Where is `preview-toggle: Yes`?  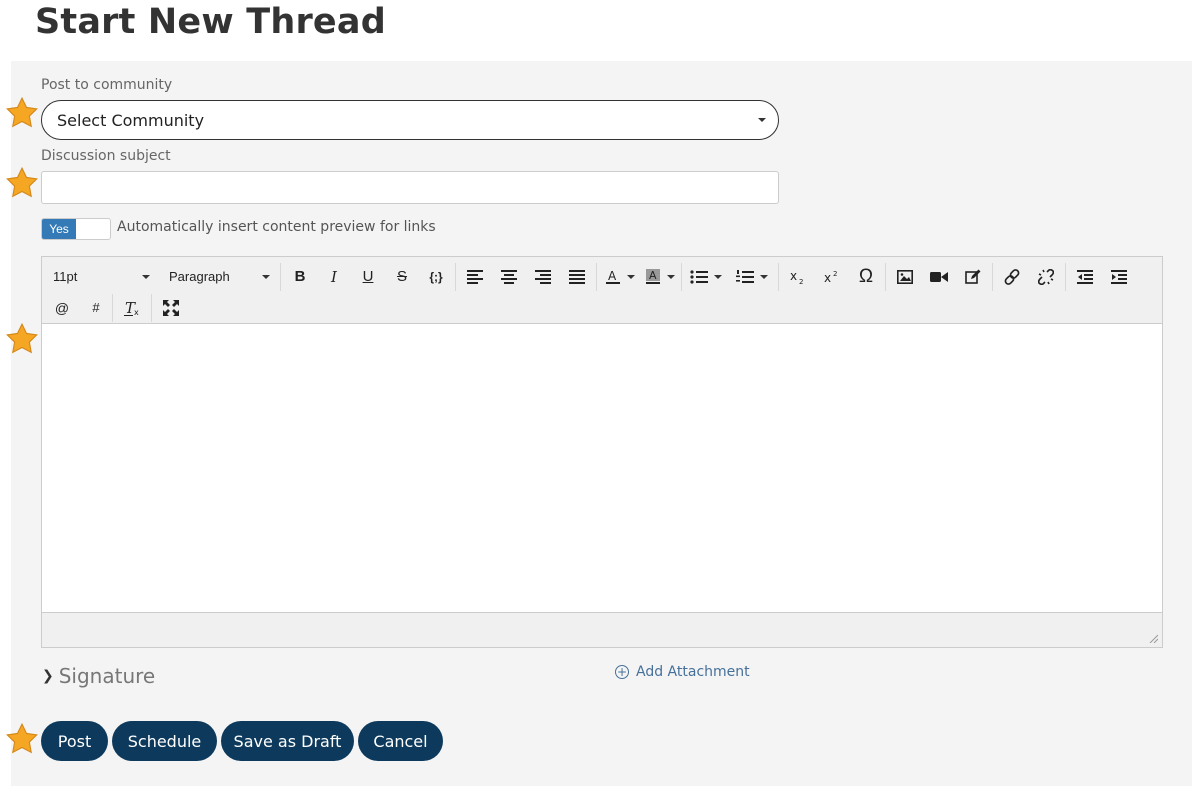 preview-toggle: Yes is located at coordinates (76, 229).